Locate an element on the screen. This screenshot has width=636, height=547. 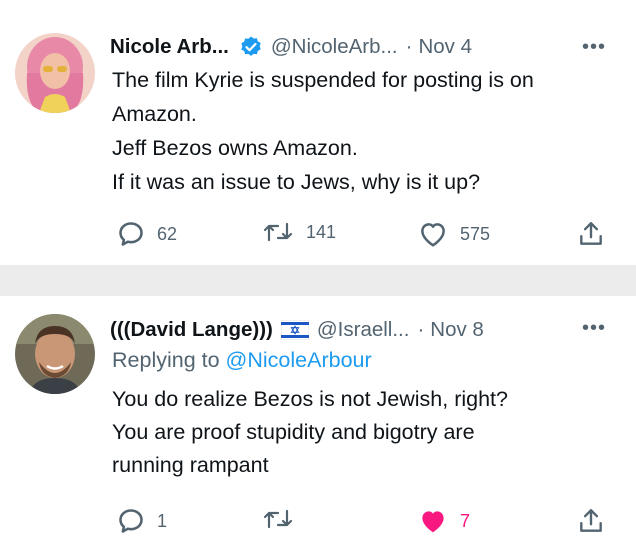
tweet-actions: 1 7 is located at coordinates (318, 522).